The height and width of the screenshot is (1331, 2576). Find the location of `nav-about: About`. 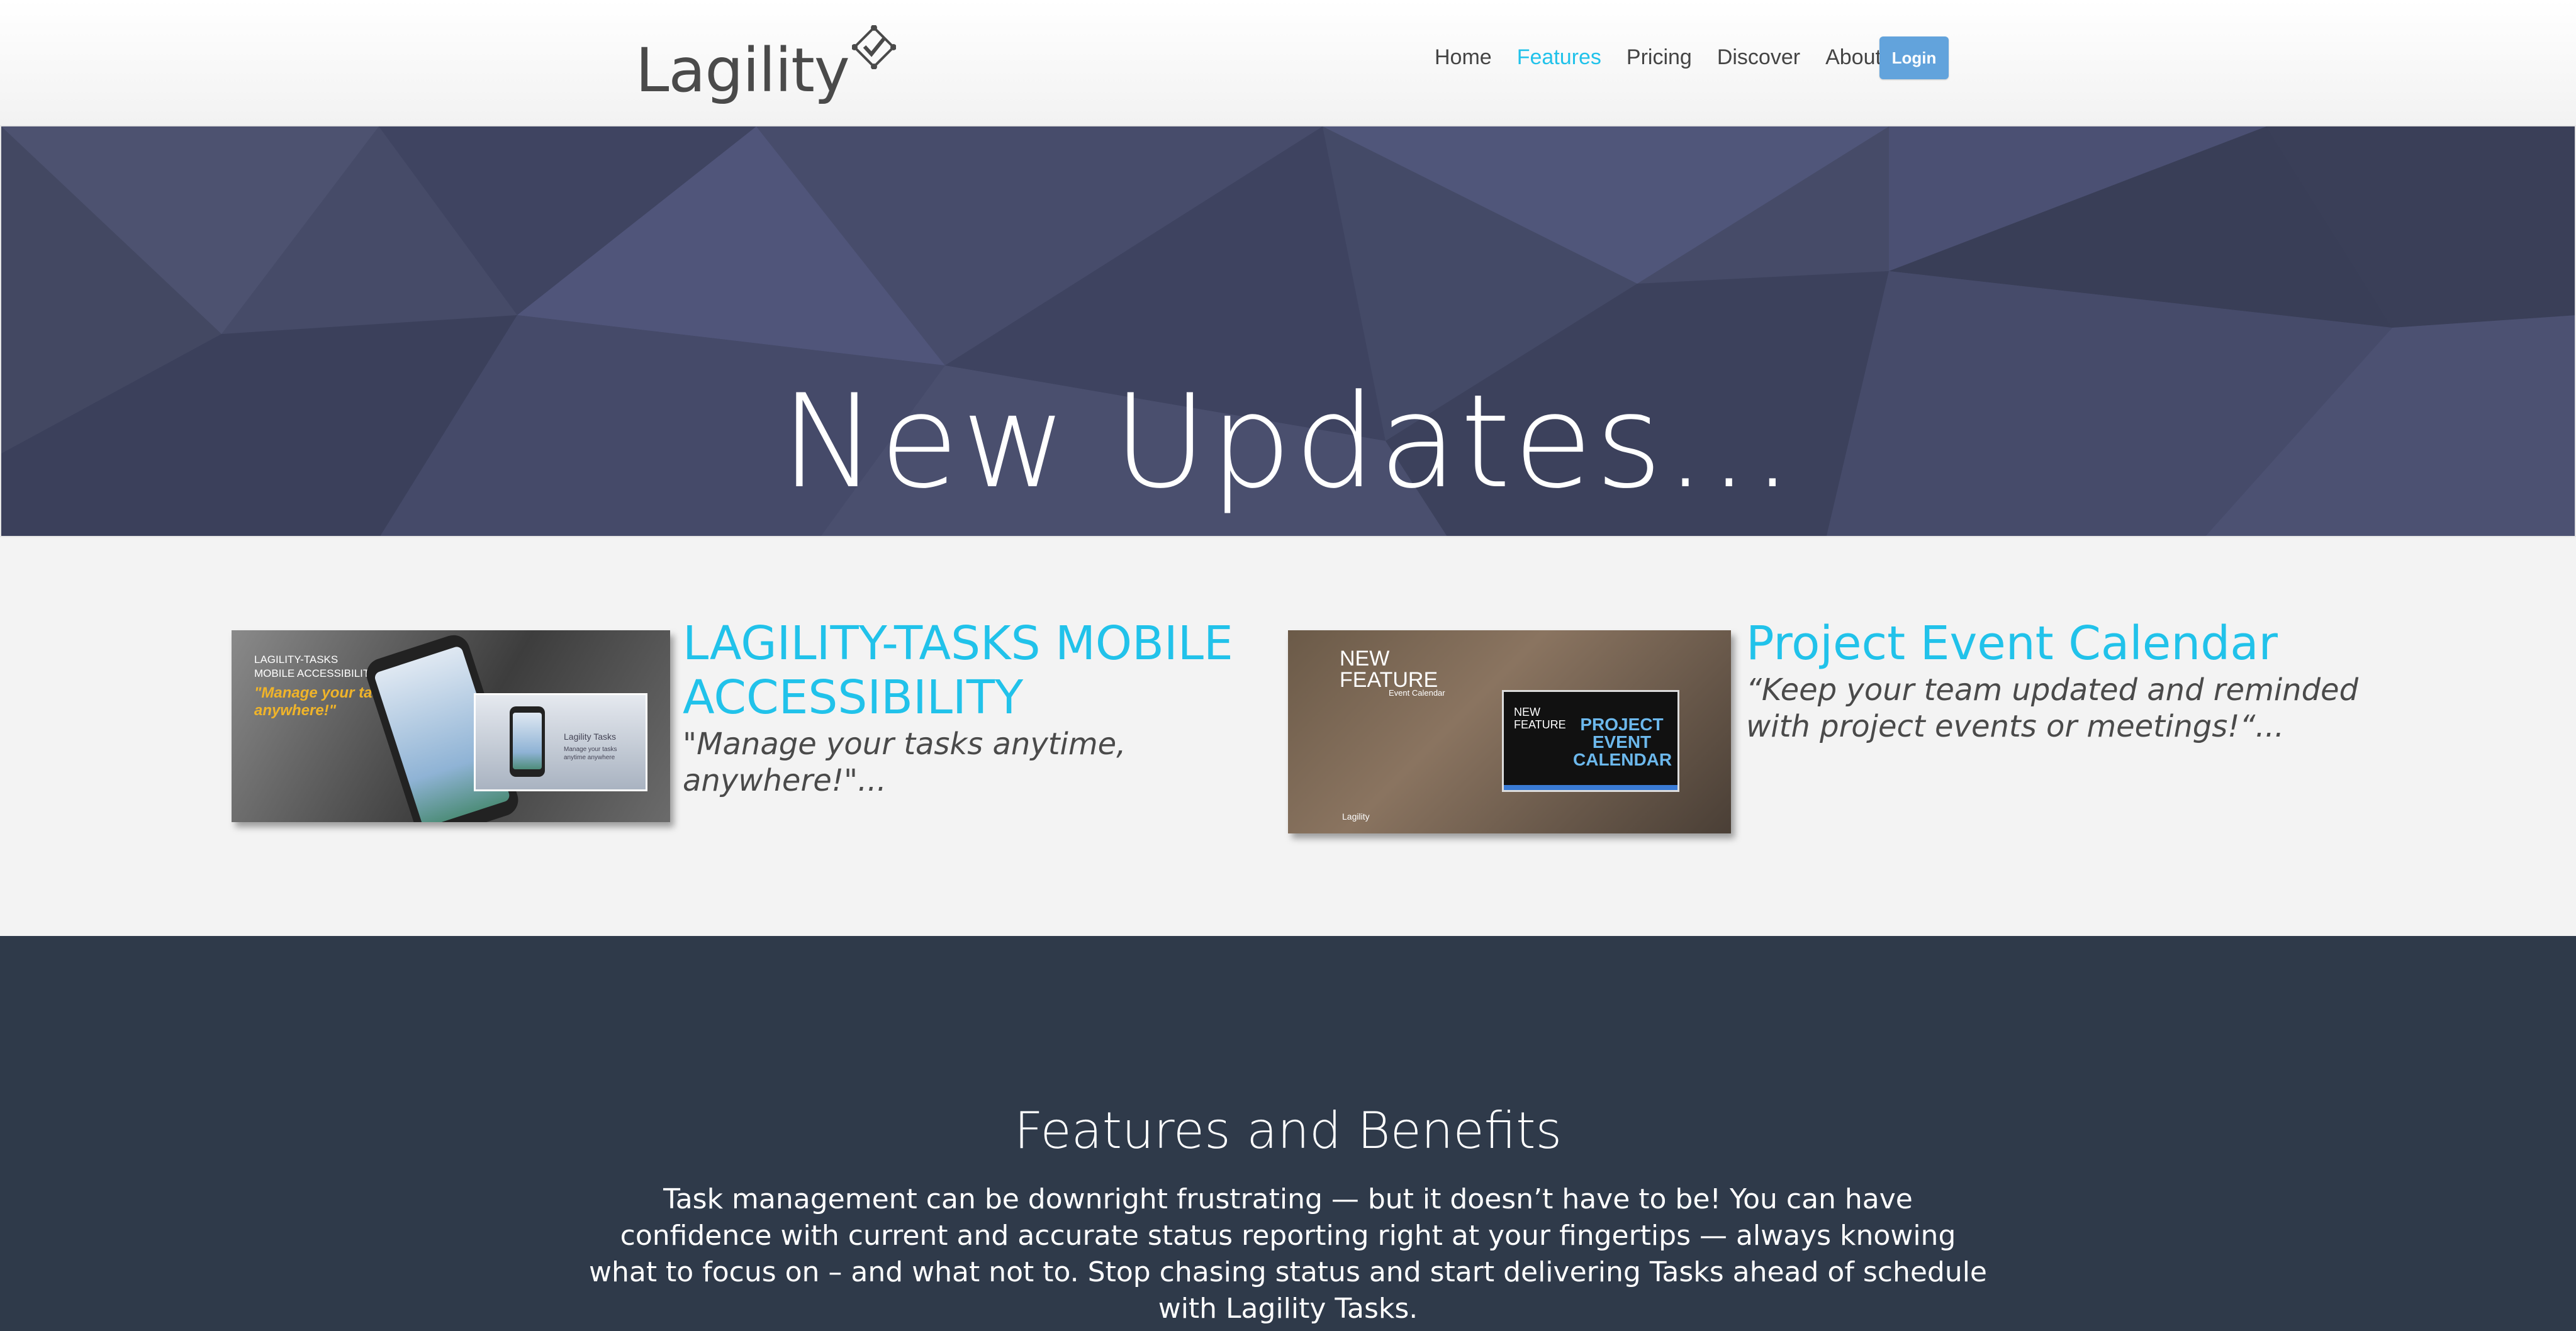

nav-about: About is located at coordinates (1853, 57).